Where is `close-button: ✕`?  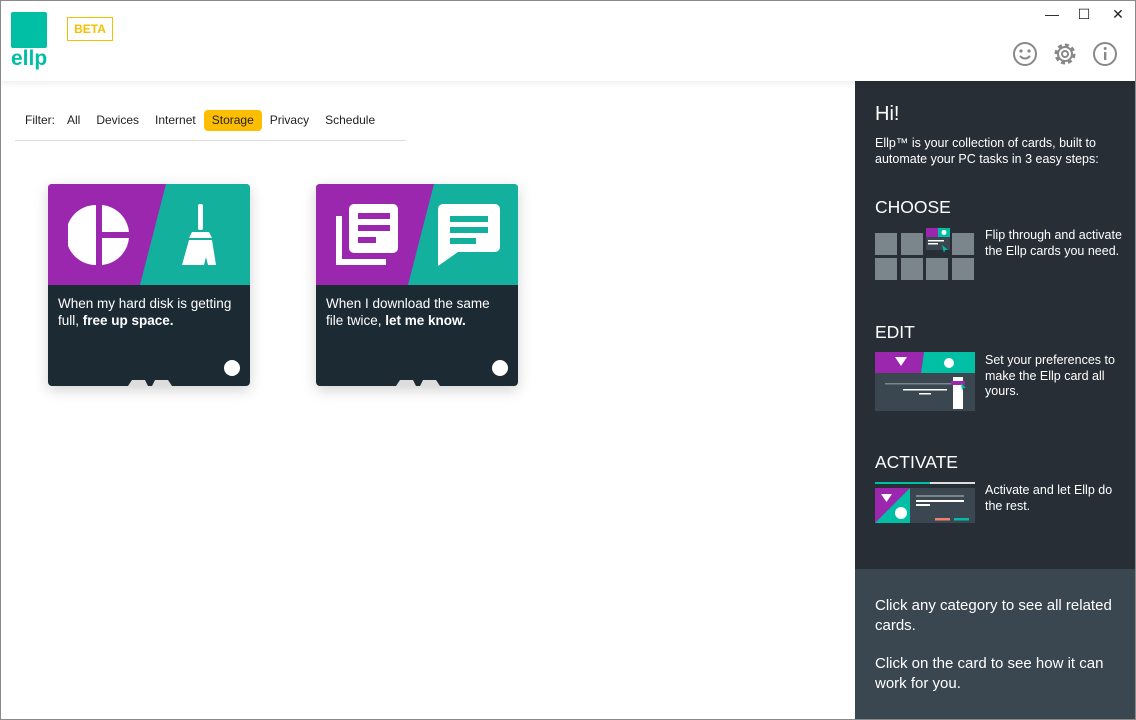 close-button: ✕ is located at coordinates (1118, 14).